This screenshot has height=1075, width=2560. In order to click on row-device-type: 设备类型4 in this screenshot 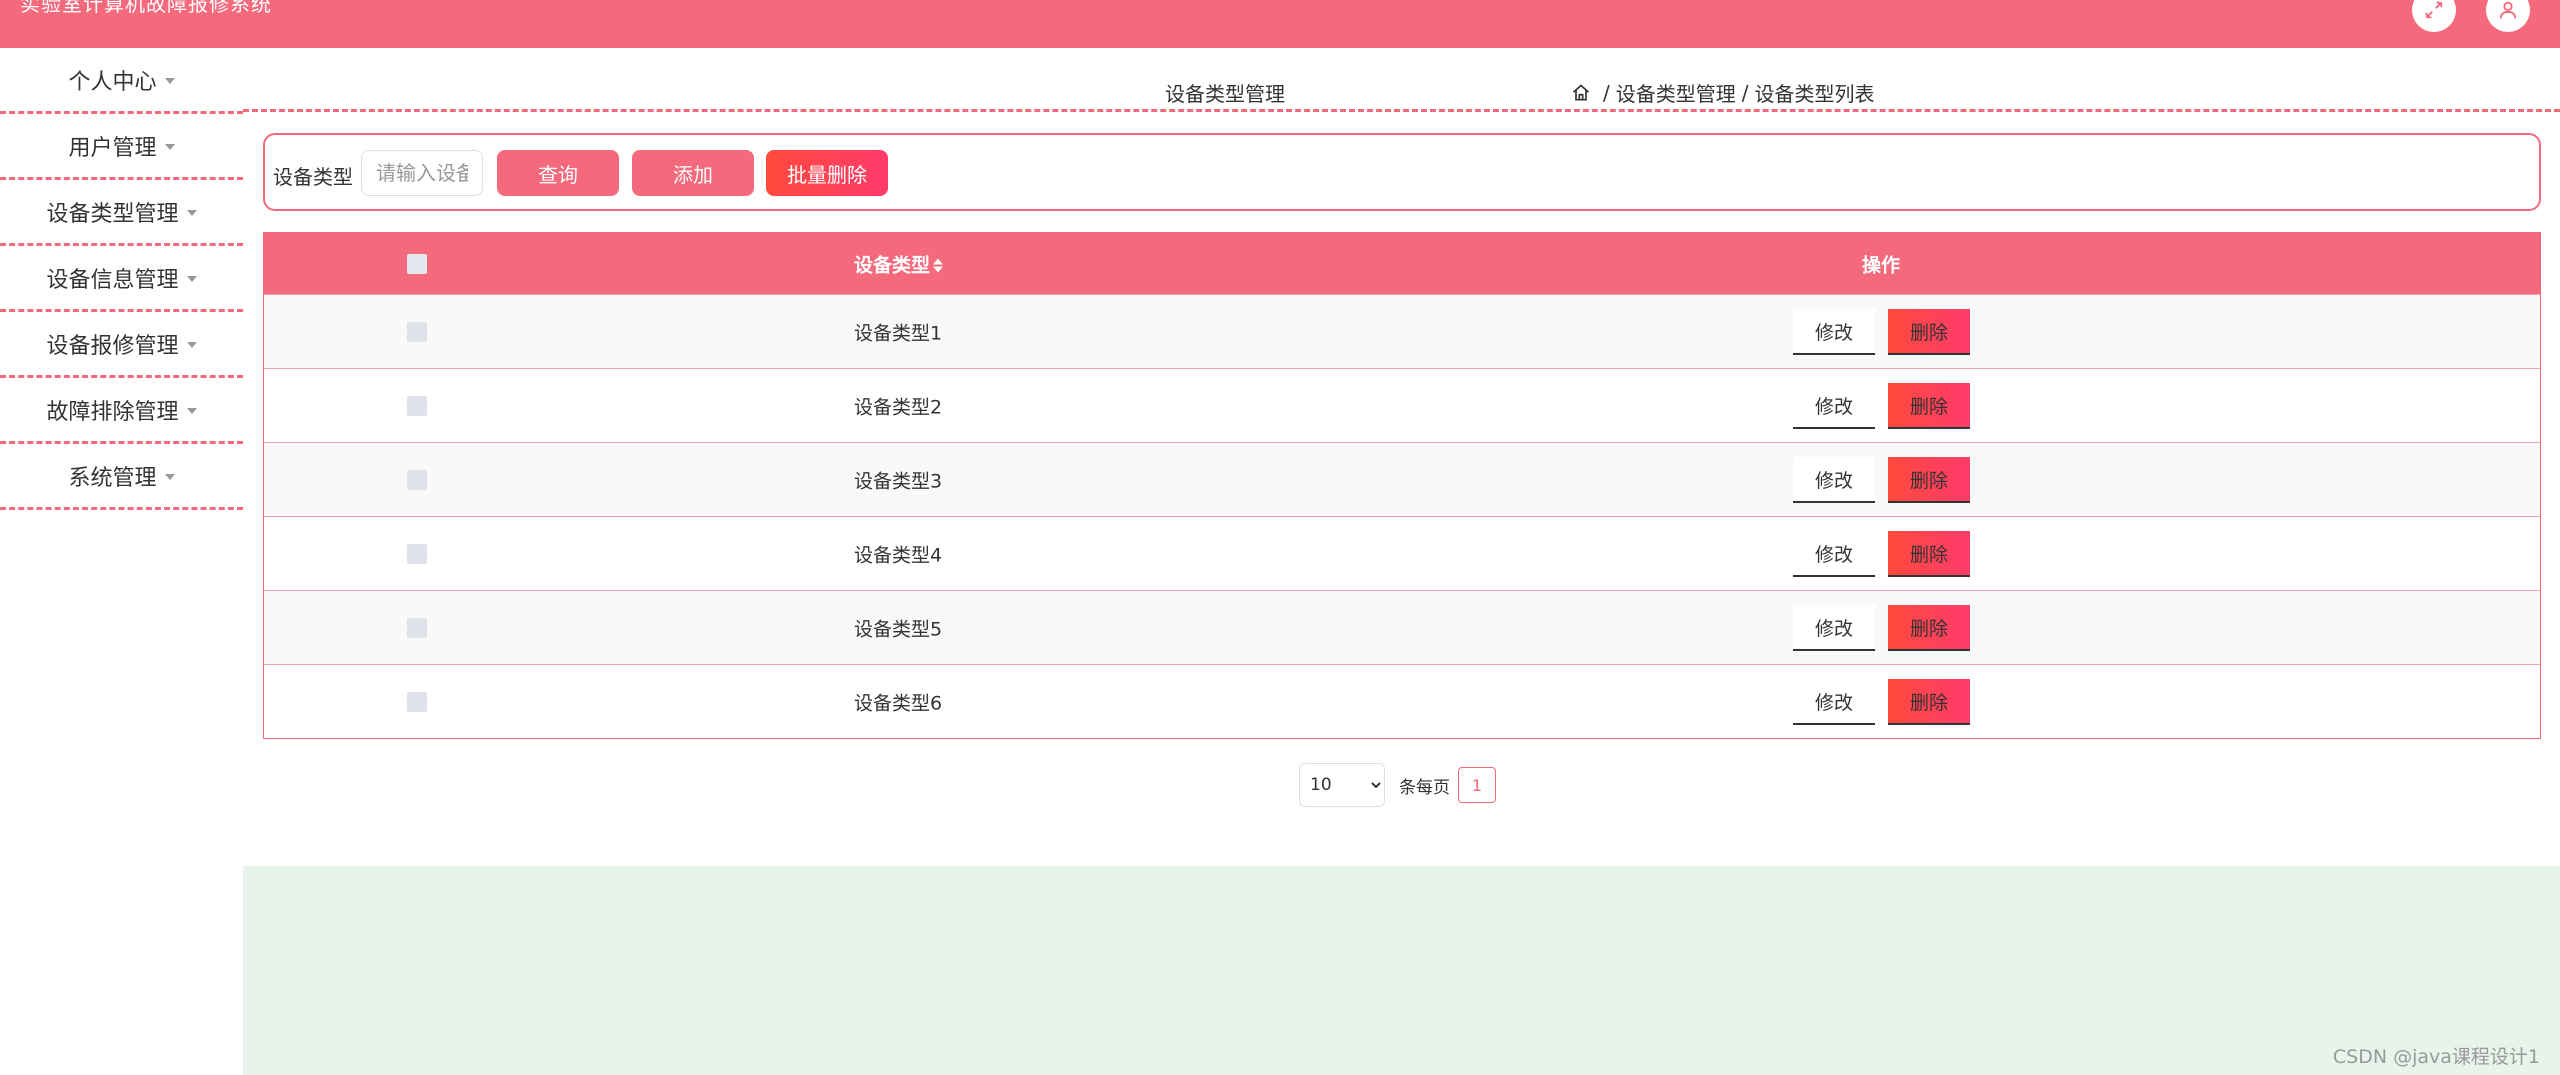, I will do `click(898, 555)`.